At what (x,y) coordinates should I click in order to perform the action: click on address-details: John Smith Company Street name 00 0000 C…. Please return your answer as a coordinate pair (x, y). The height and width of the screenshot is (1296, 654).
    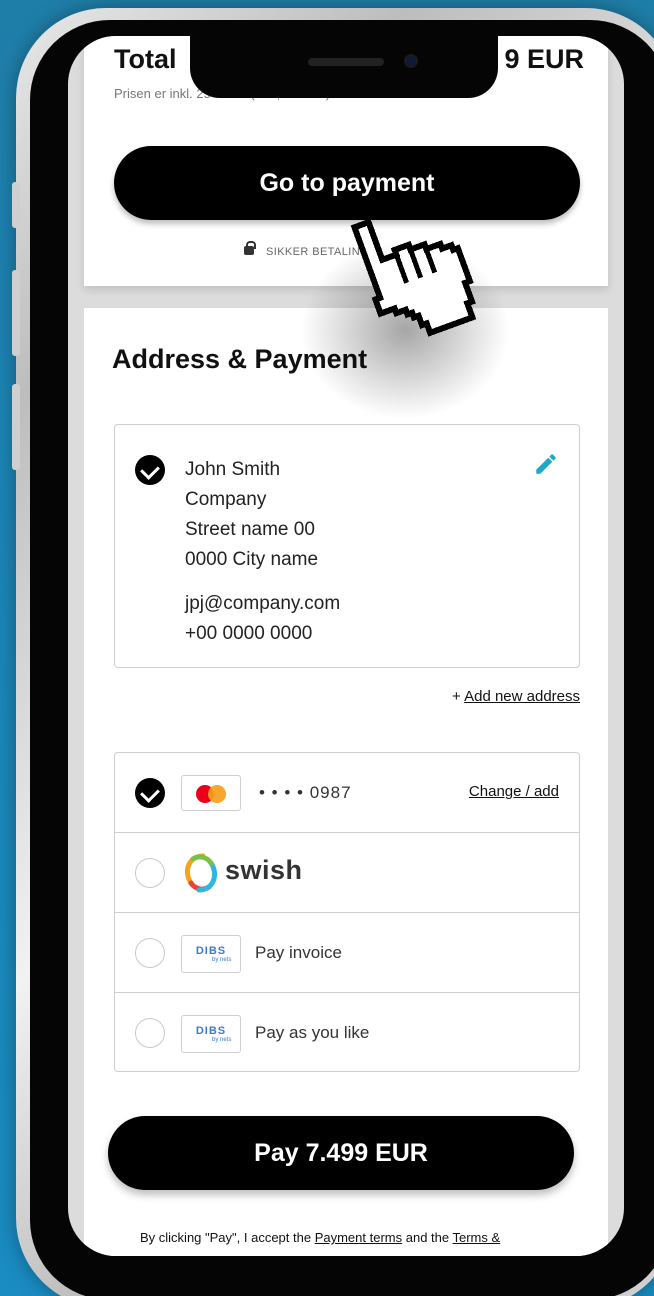
    Looking at the image, I should click on (262, 552).